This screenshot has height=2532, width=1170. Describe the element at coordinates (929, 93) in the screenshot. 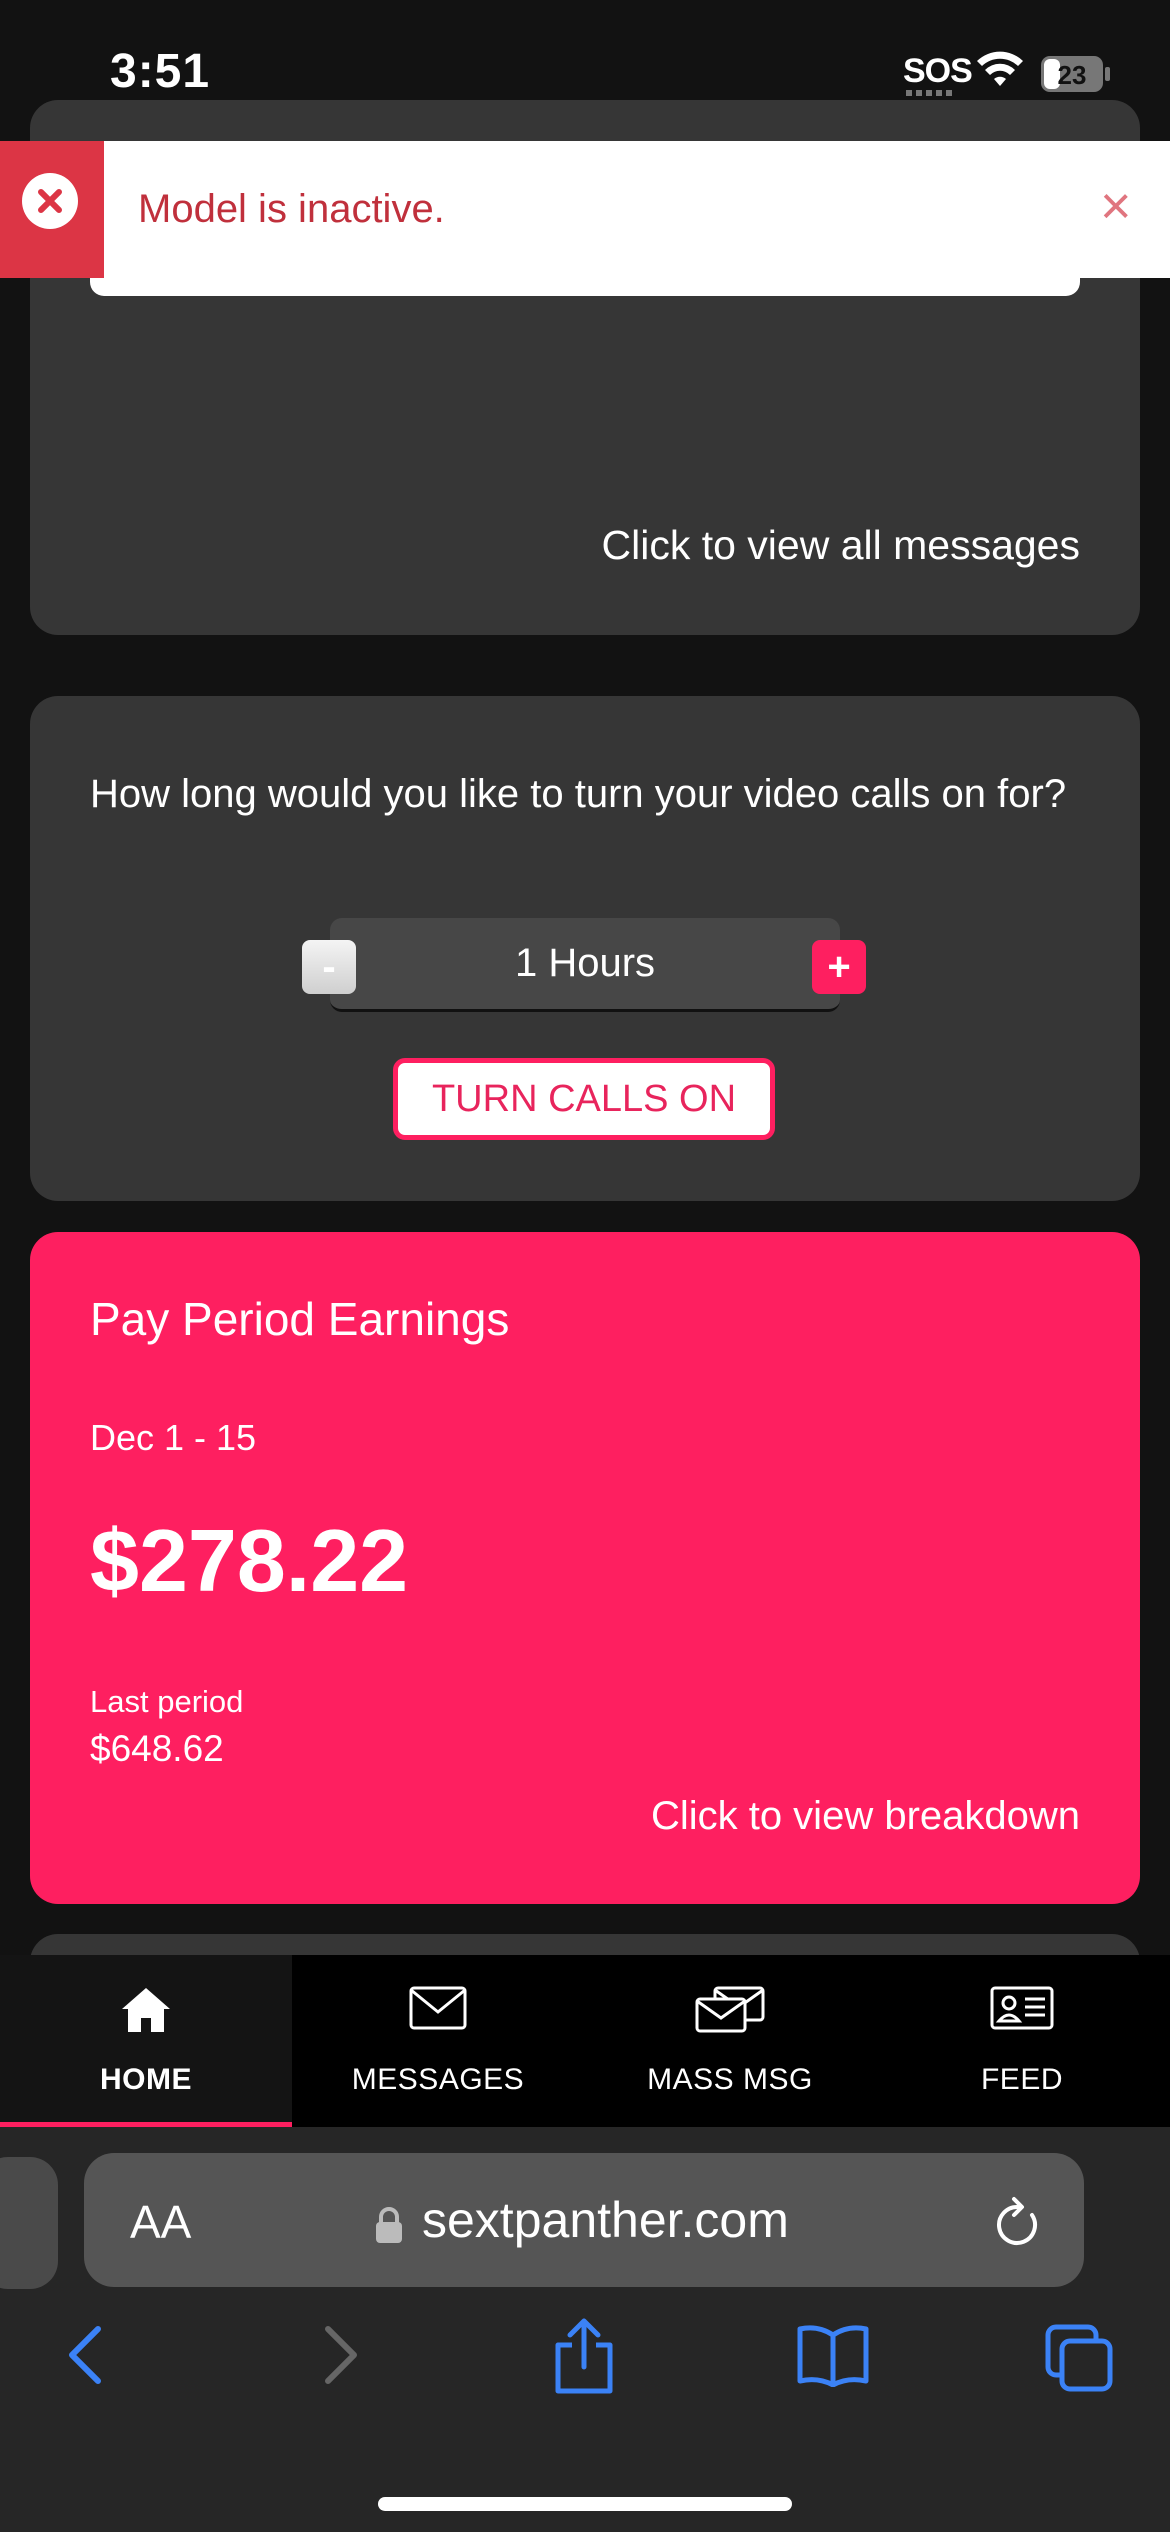

I see `signal-dots-icon` at that location.